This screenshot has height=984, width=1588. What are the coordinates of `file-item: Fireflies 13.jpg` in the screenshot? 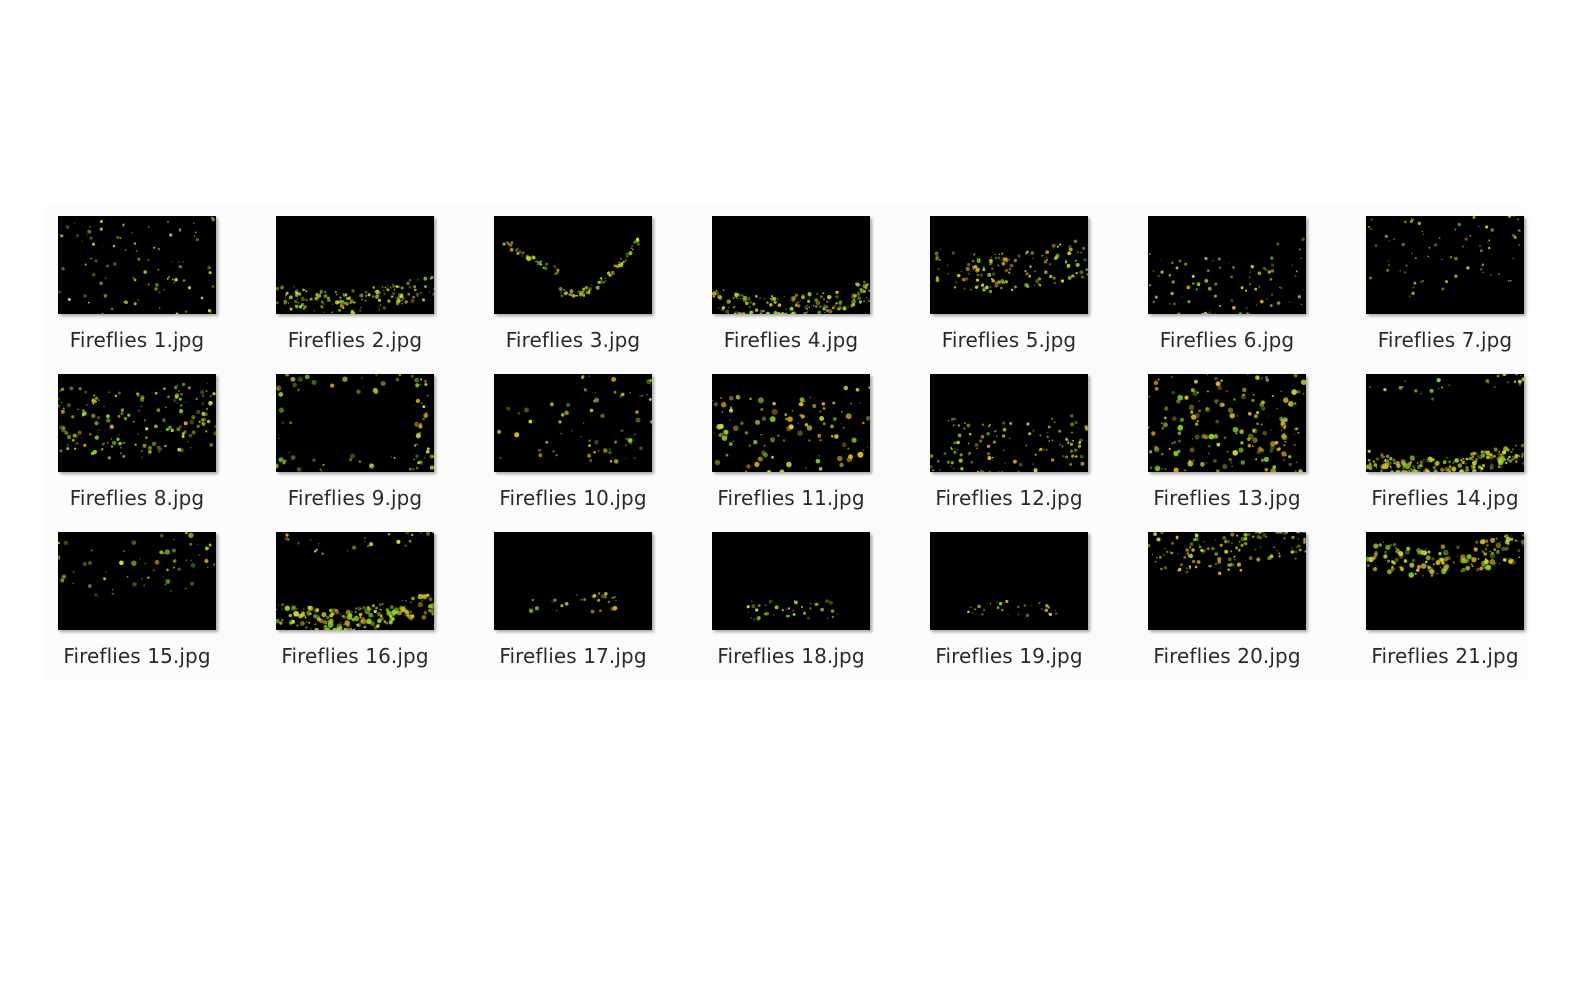 It's located at (1227, 453).